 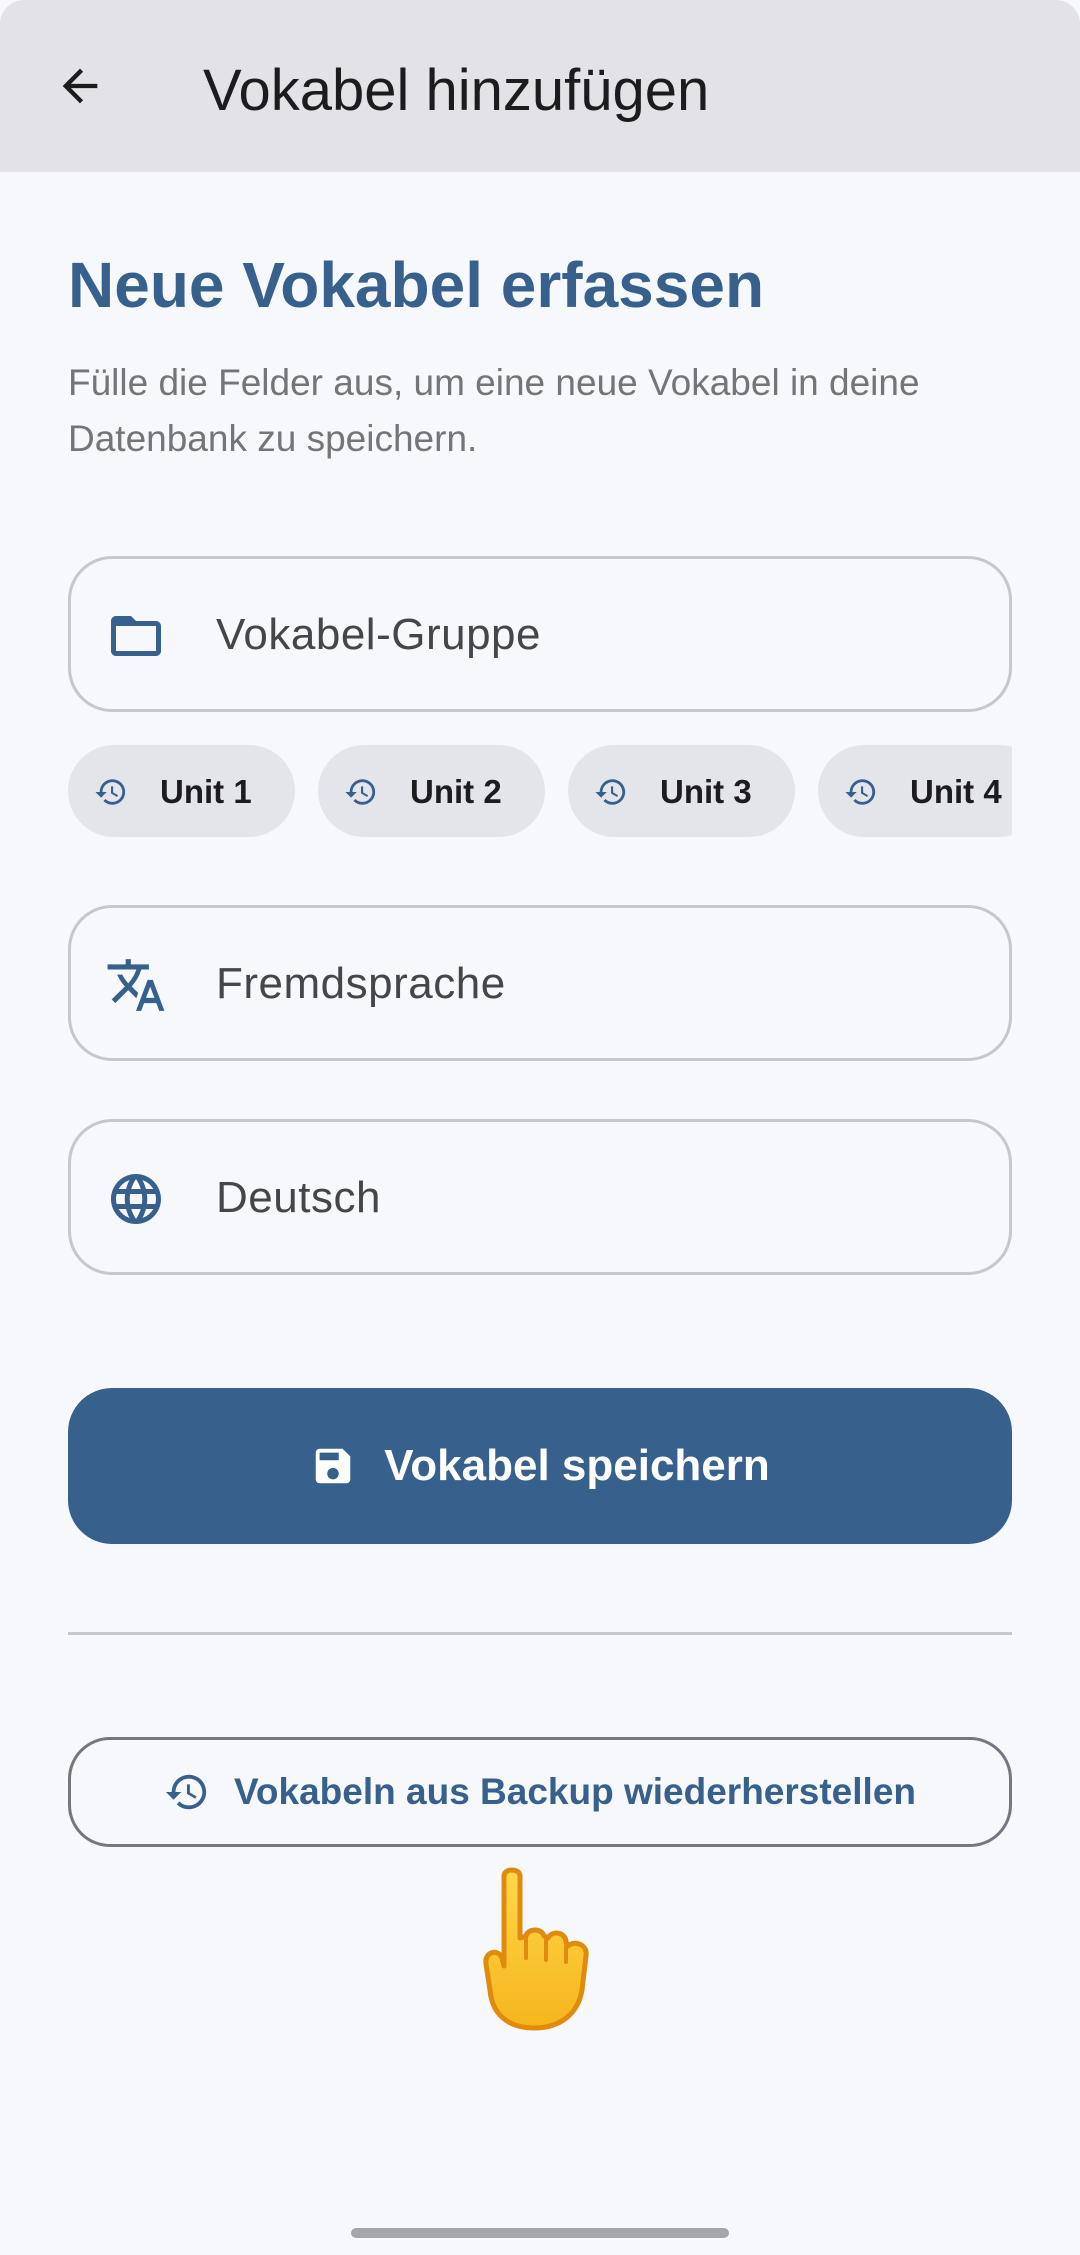 What do you see at coordinates (361, 983) in the screenshot?
I see `foreign-word-label: Fremdsprache` at bounding box center [361, 983].